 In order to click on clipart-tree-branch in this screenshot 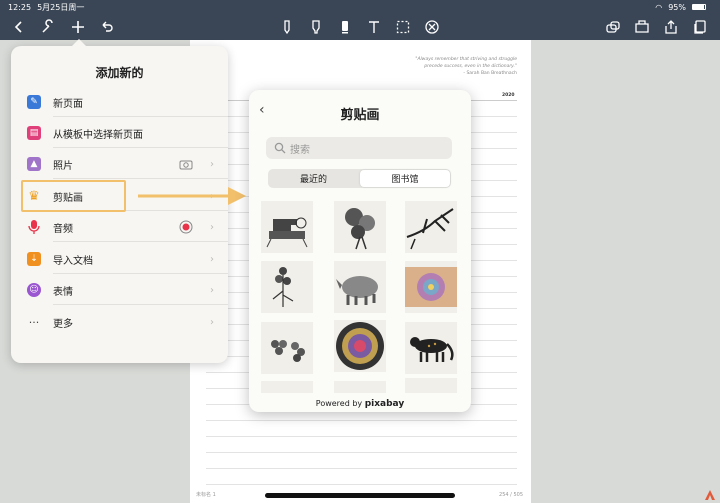, I will do `click(431, 227)`.